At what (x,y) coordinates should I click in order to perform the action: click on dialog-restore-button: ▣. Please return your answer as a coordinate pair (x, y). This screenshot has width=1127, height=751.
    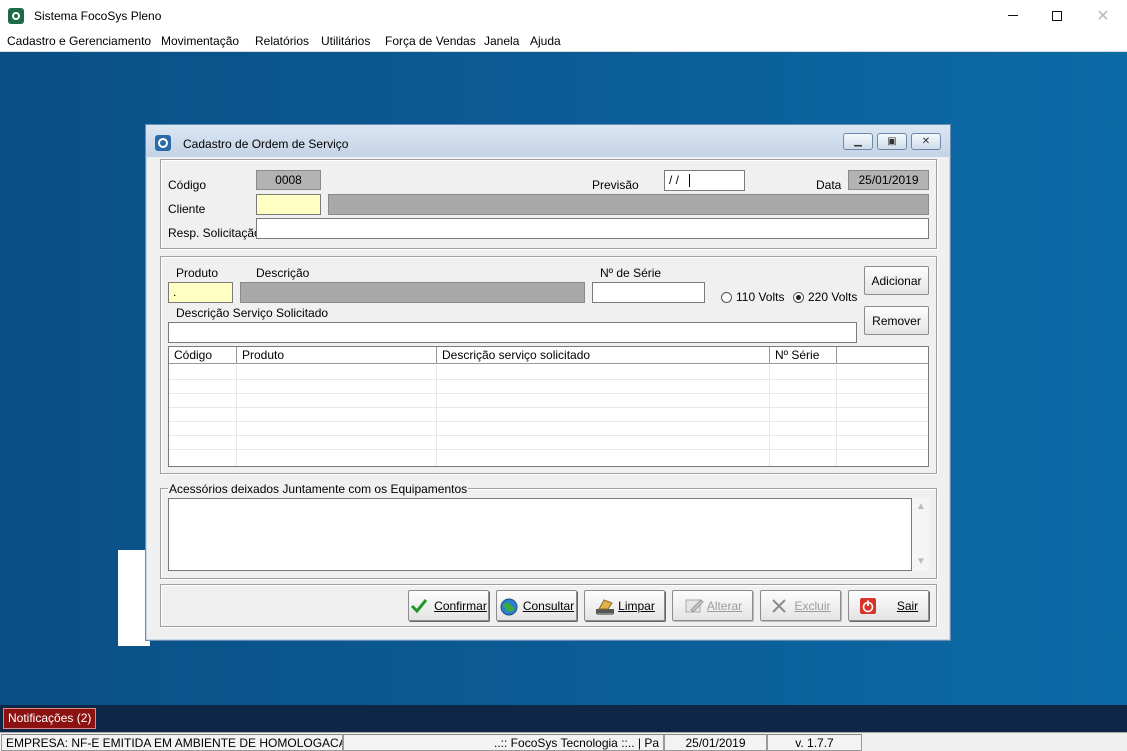
    Looking at the image, I should click on (892, 141).